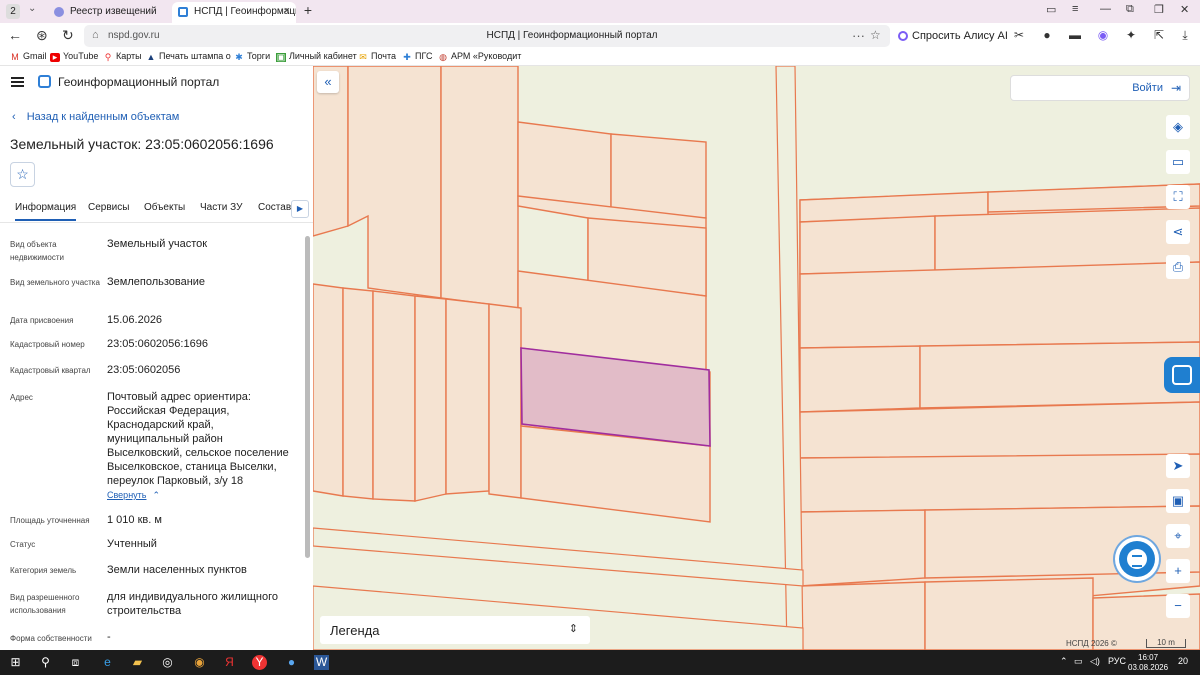  Describe the element at coordinates (122, 56) in the screenshot. I see `bookmark-maps: ⚲ Карты` at that location.